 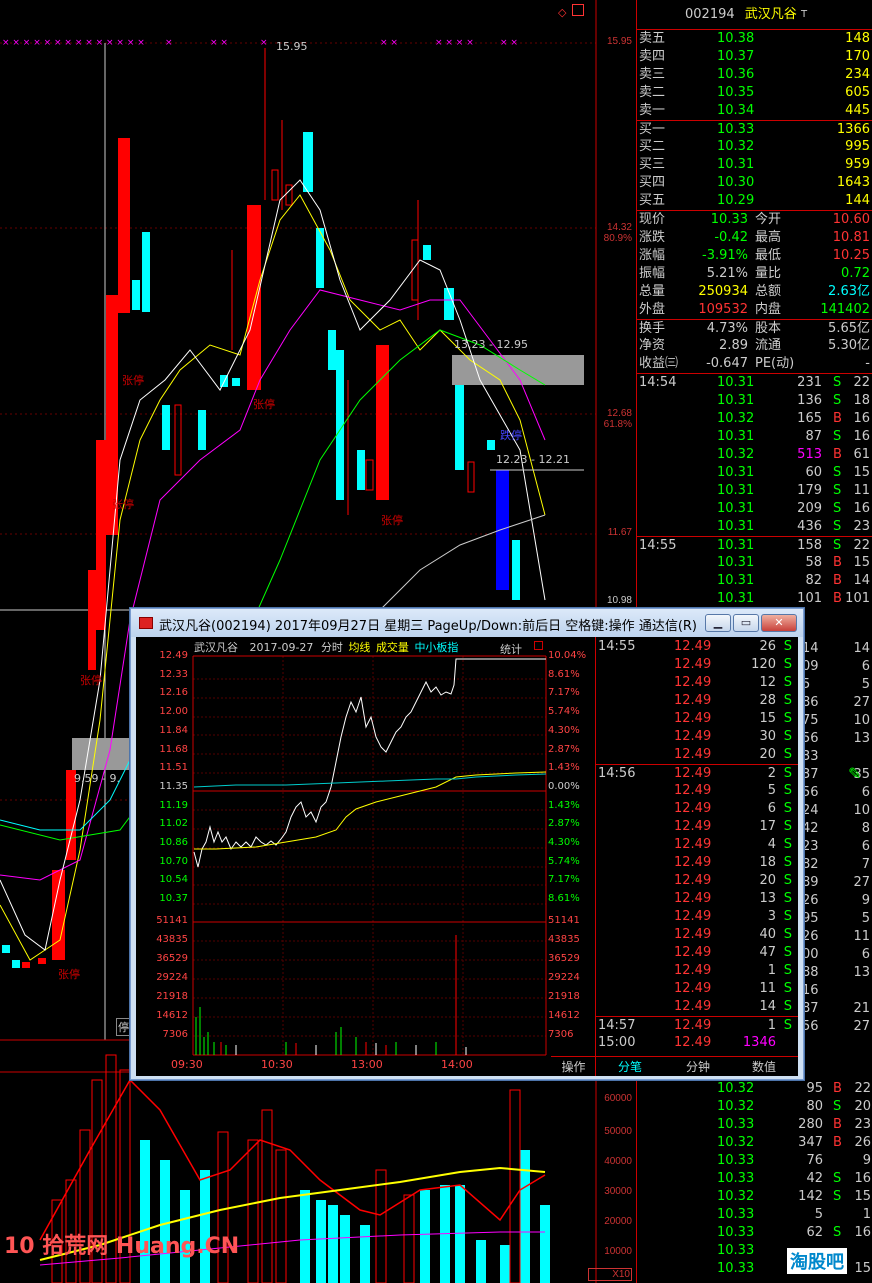 What do you see at coordinates (865, 954) in the screenshot?
I see `tick-count-edge: 6` at bounding box center [865, 954].